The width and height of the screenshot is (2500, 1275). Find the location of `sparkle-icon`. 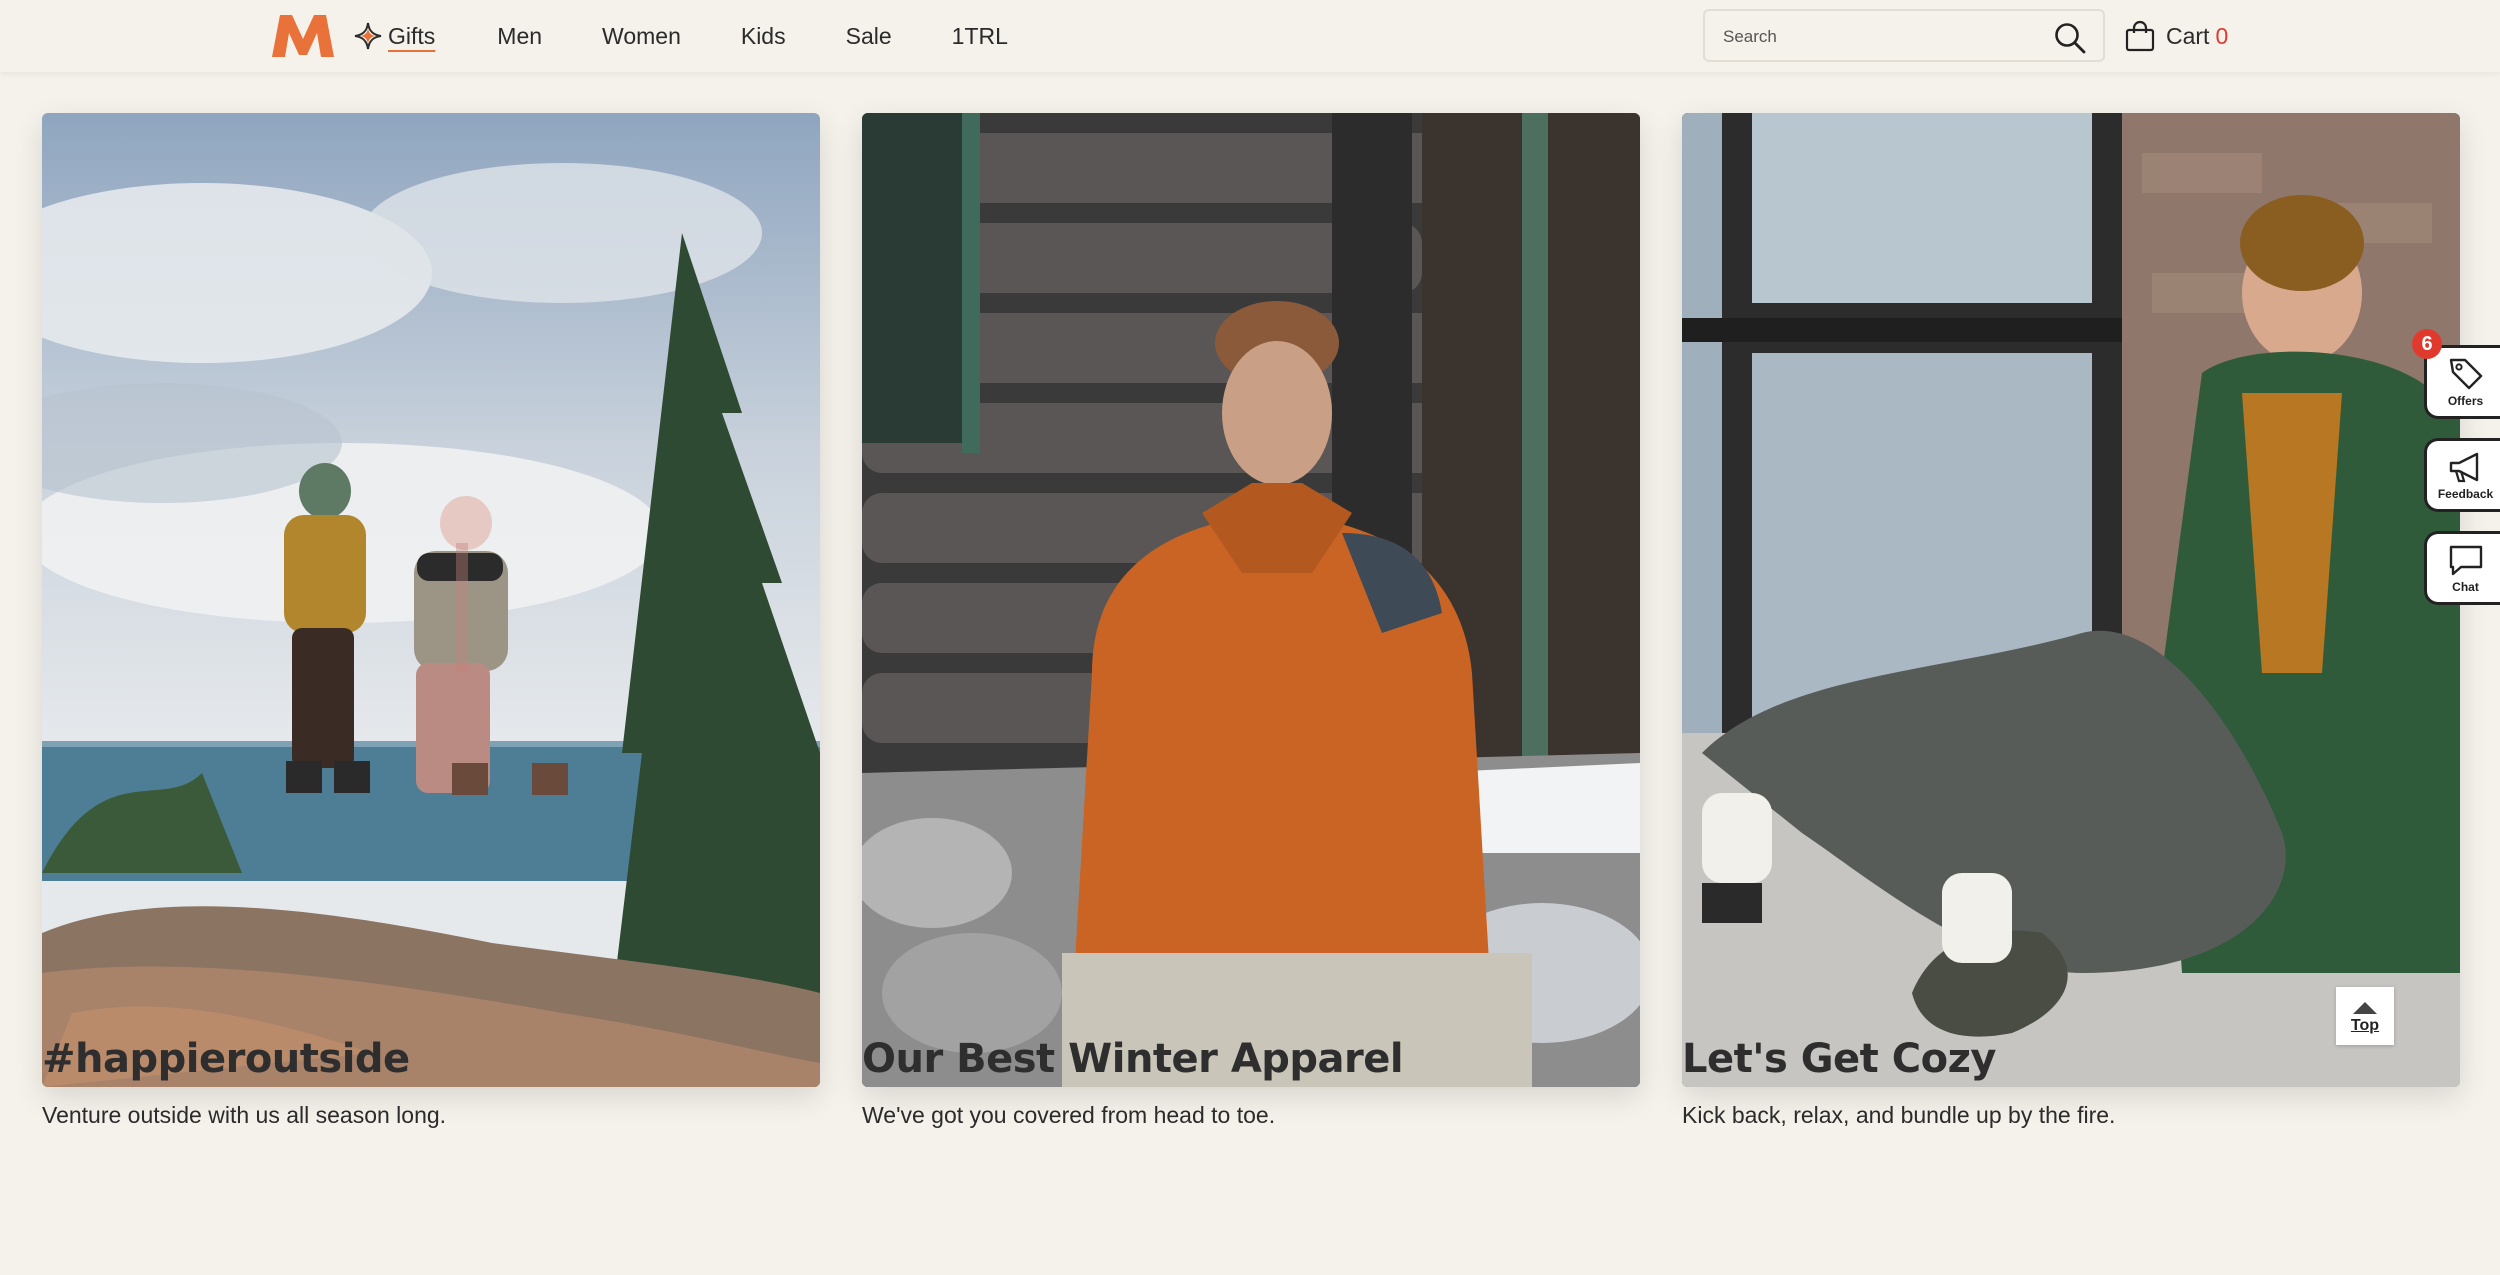

sparkle-icon is located at coordinates (368, 36).